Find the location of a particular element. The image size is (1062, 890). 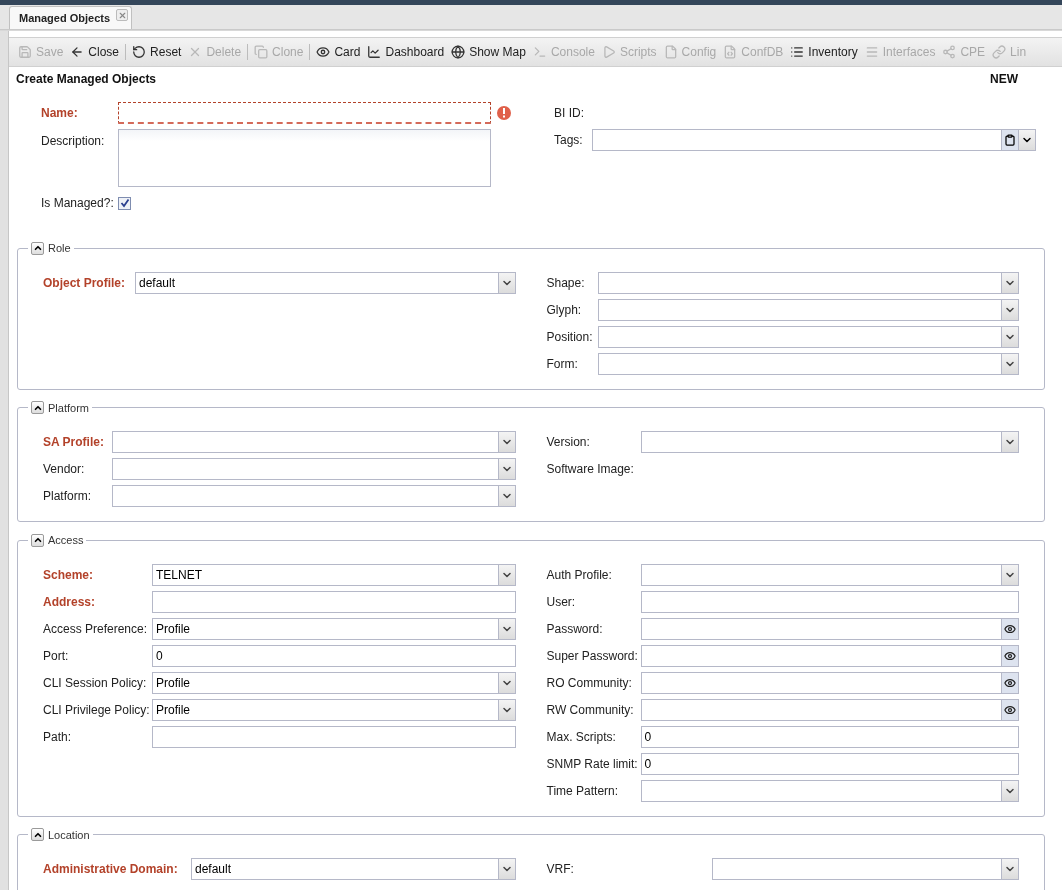

field-label: Time Pattern: is located at coordinates (582, 791).